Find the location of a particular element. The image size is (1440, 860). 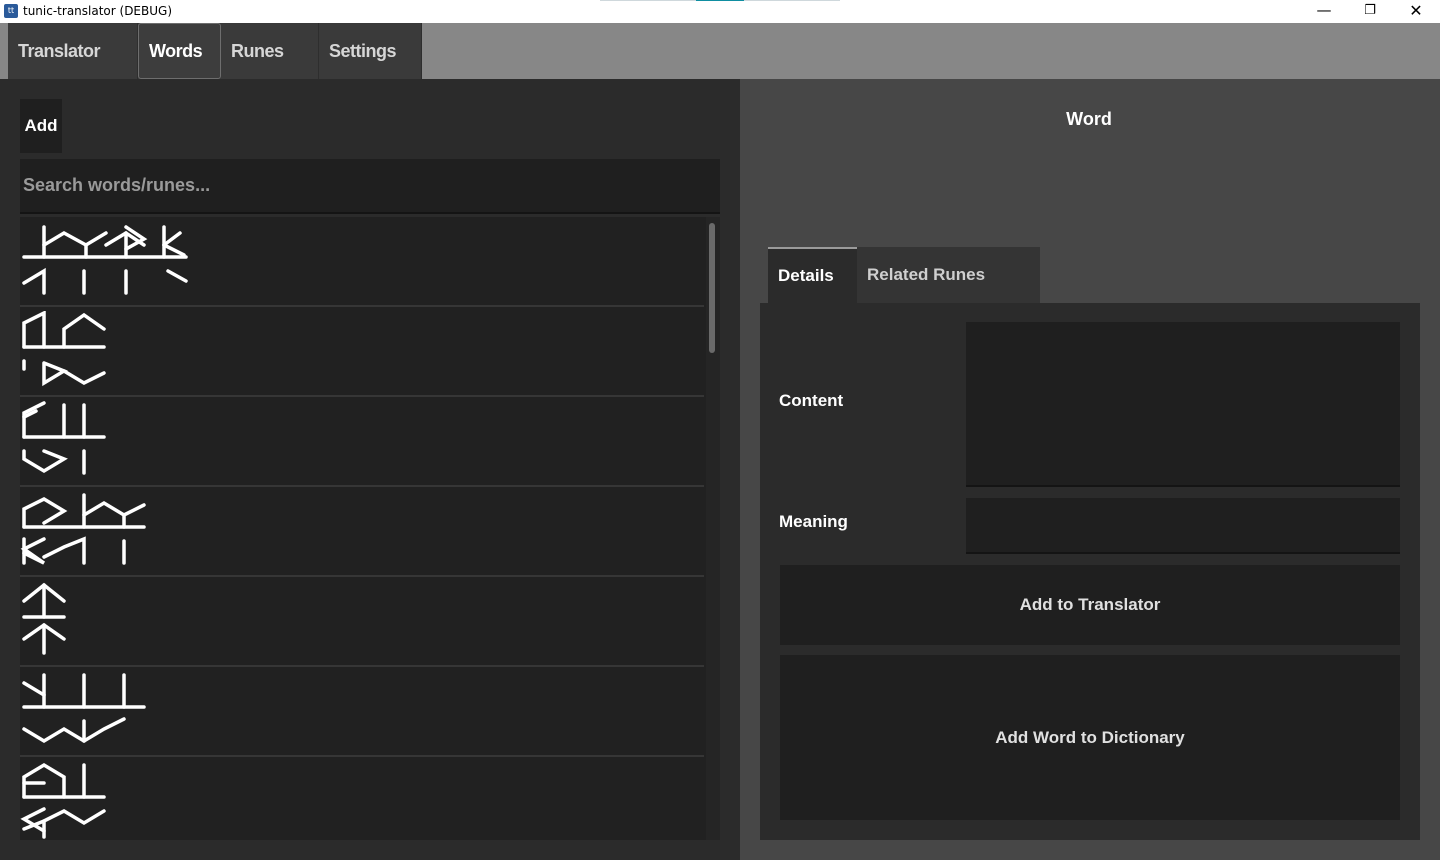

tab-settings: Settings is located at coordinates (370, 51).